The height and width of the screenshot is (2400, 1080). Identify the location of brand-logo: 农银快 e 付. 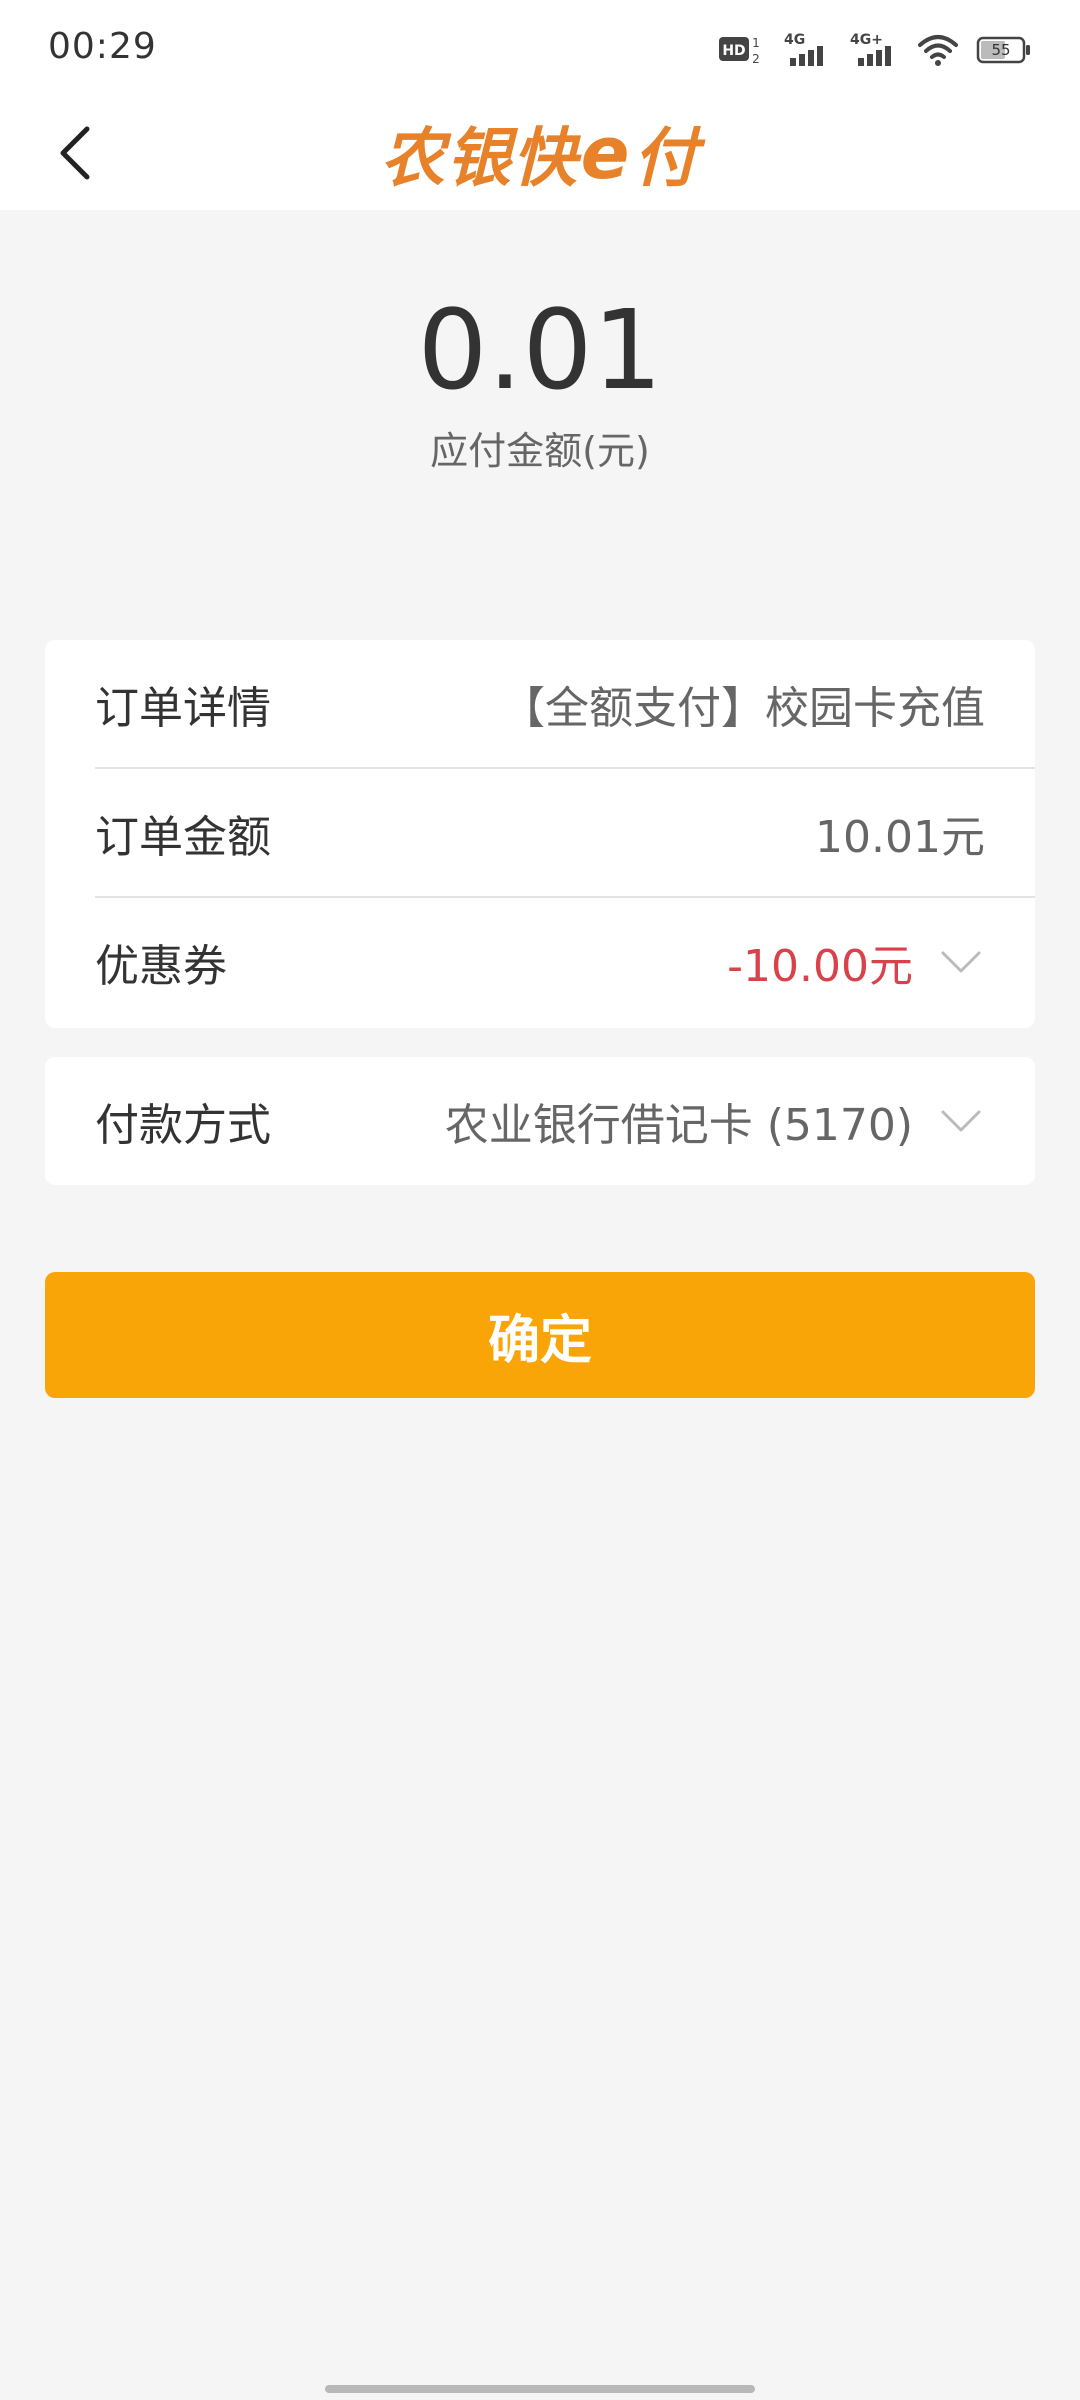
(540, 153).